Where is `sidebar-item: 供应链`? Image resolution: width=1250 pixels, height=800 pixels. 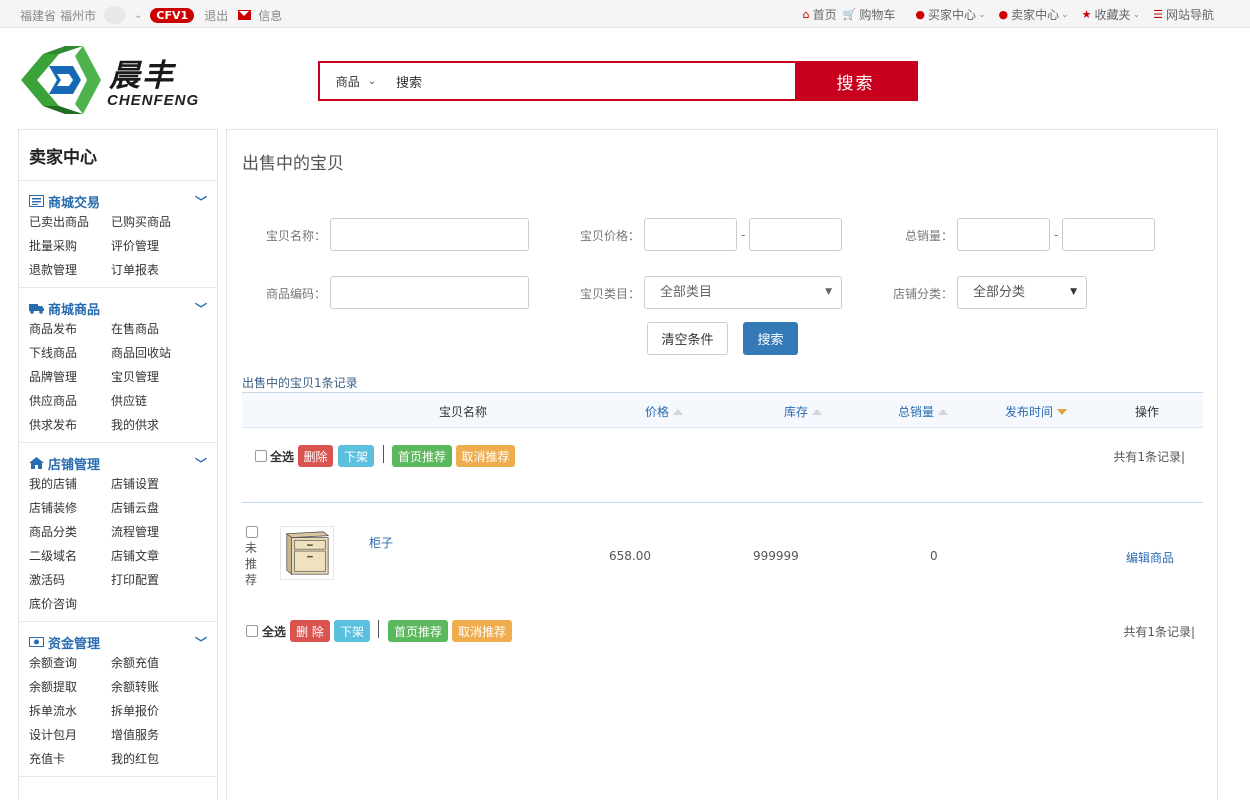 sidebar-item: 供应链 is located at coordinates (156, 401).